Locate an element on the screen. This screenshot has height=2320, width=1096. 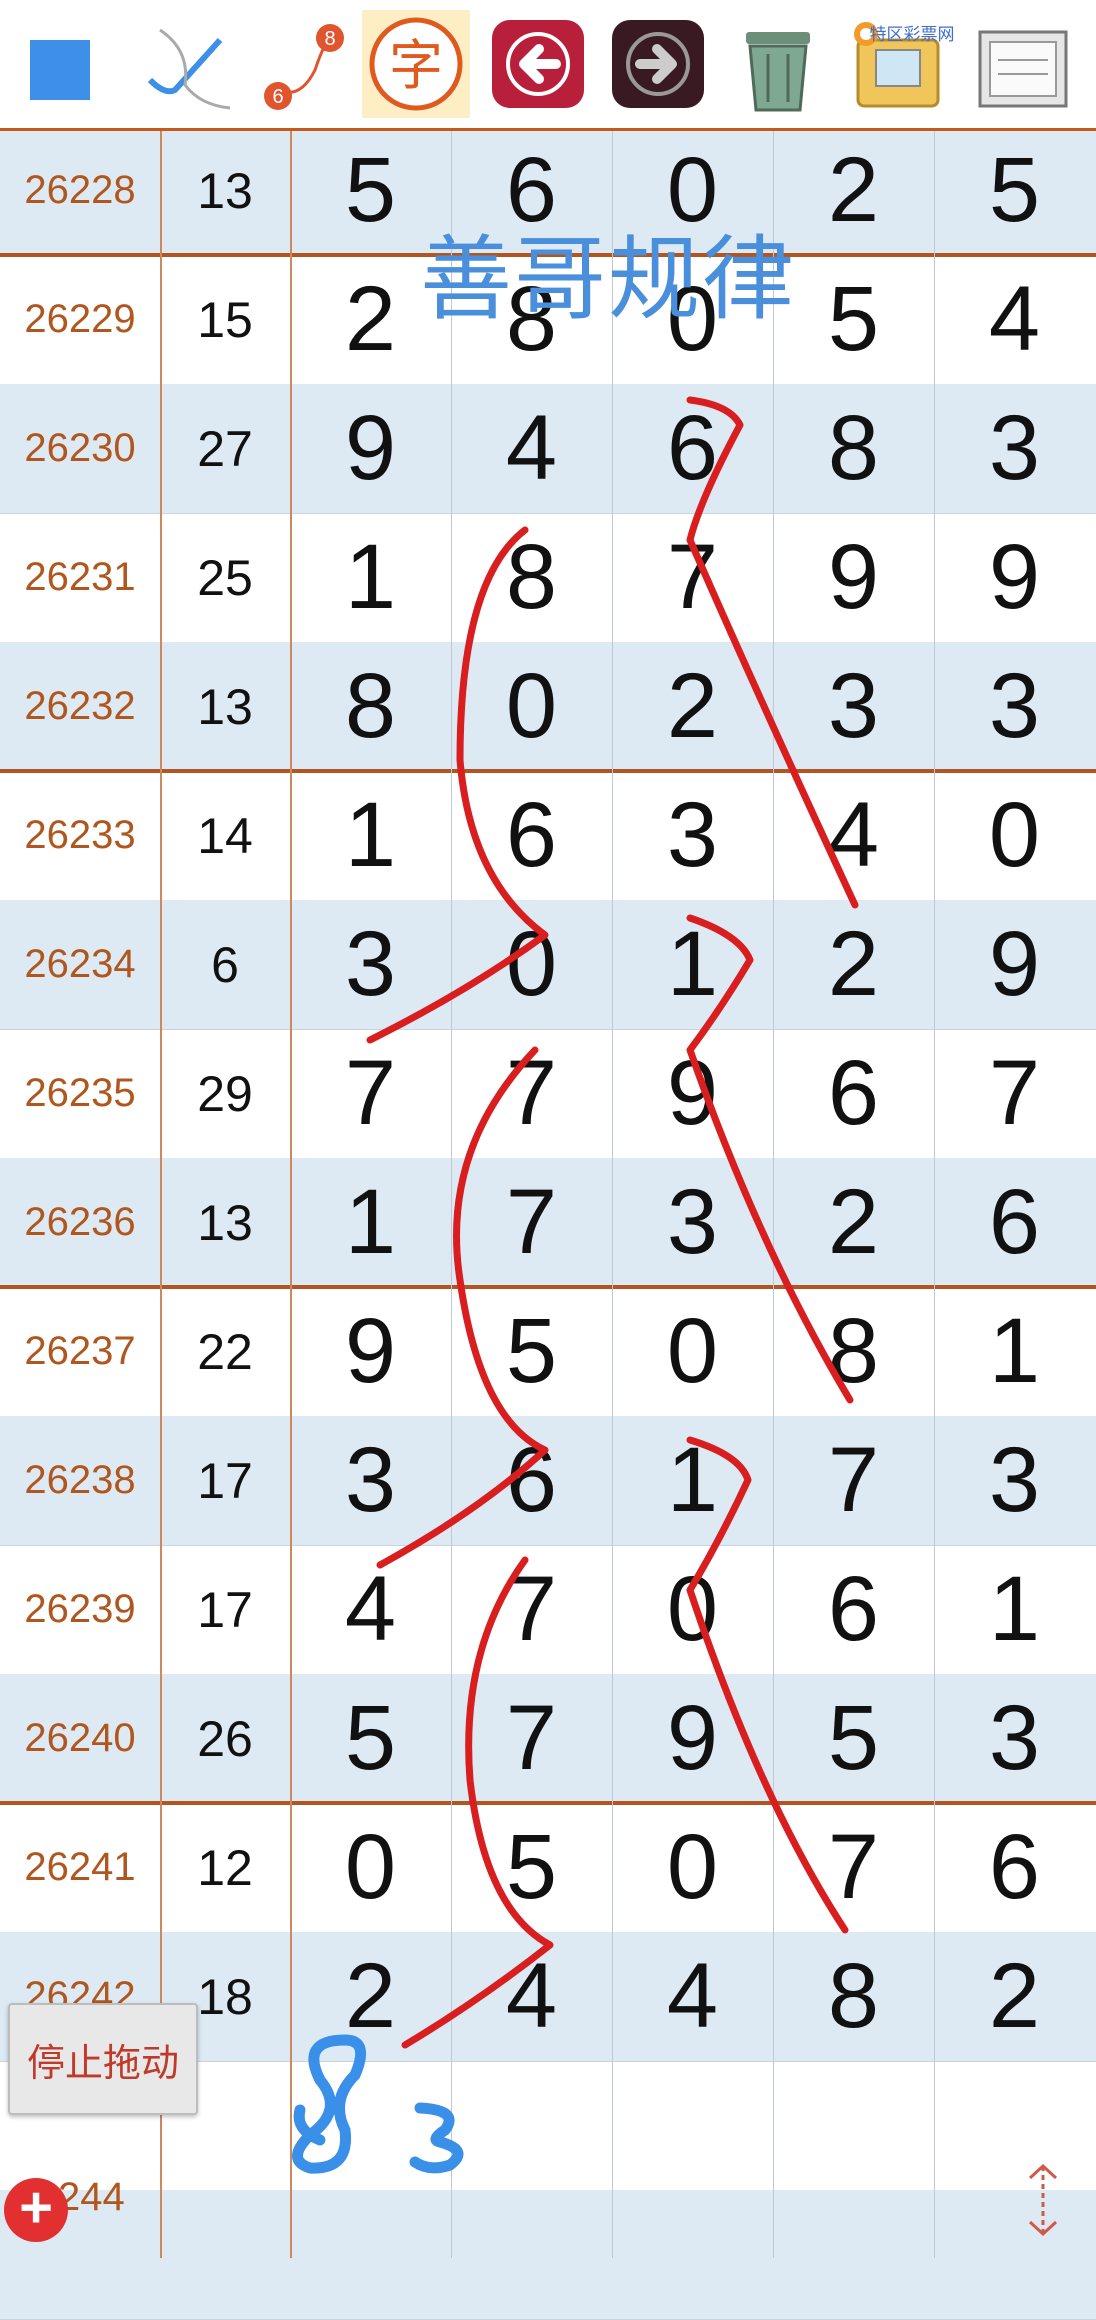
scroll-arrows-icon is located at coordinates (1043, 2200).